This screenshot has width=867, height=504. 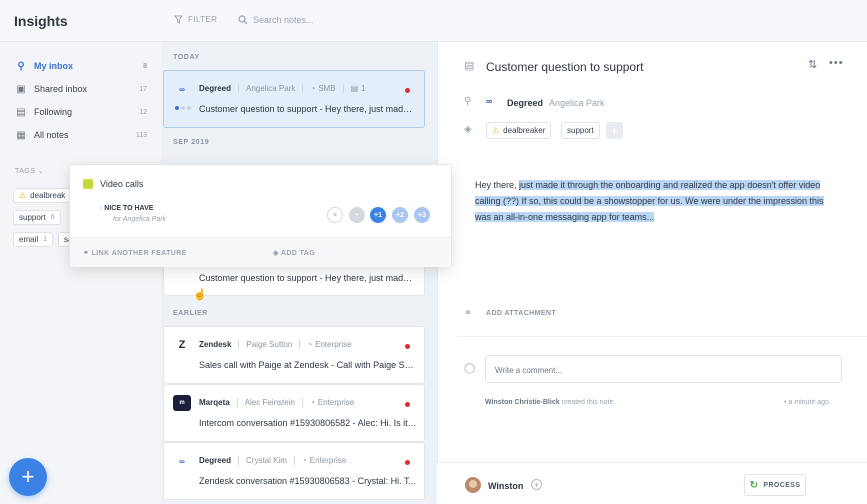 I want to click on sidebar-item-my-inbox: ⚲ My inbox 8, so click(x=81, y=66).